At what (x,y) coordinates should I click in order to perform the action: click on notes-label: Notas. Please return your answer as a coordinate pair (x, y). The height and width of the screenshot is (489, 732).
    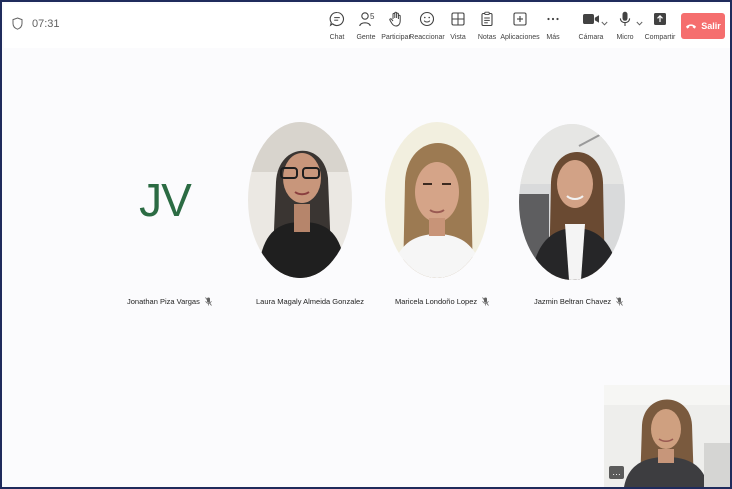
    Looking at the image, I should click on (487, 37).